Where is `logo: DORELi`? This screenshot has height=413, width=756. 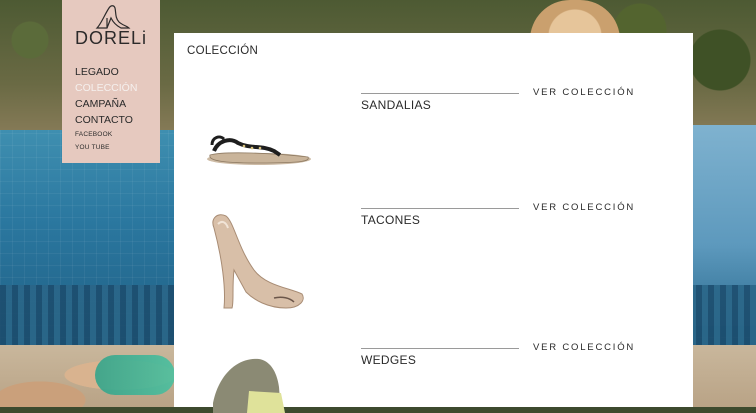 logo: DORELi is located at coordinates (111, 27).